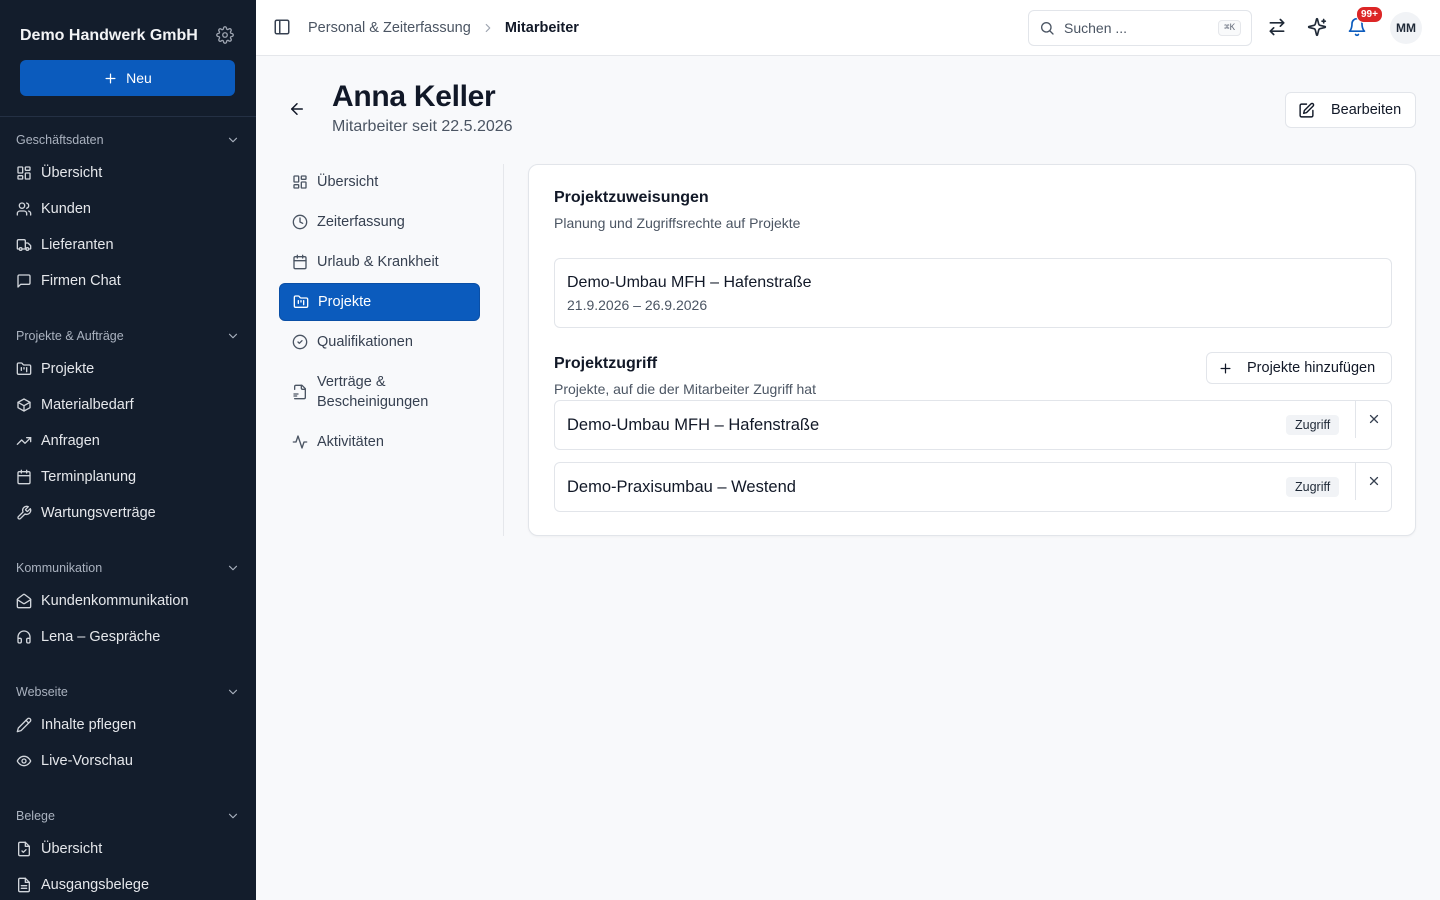  I want to click on access-title: Projektzugriff, so click(606, 363).